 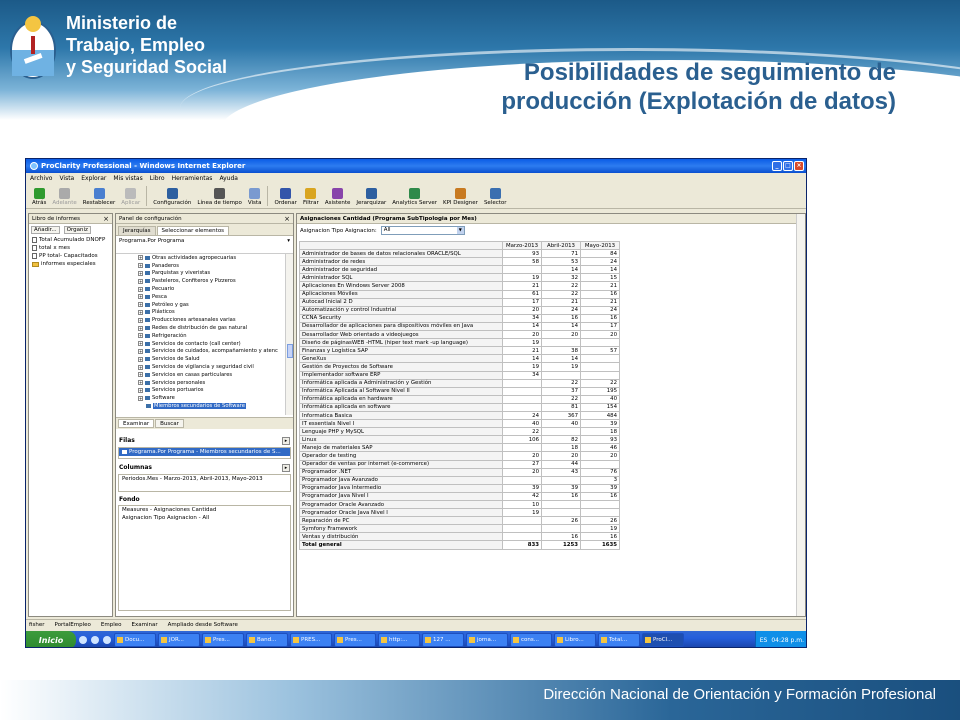 What do you see at coordinates (401, 294) in the screenshot?
I see `row-header: Aplicaciones Móviles` at bounding box center [401, 294].